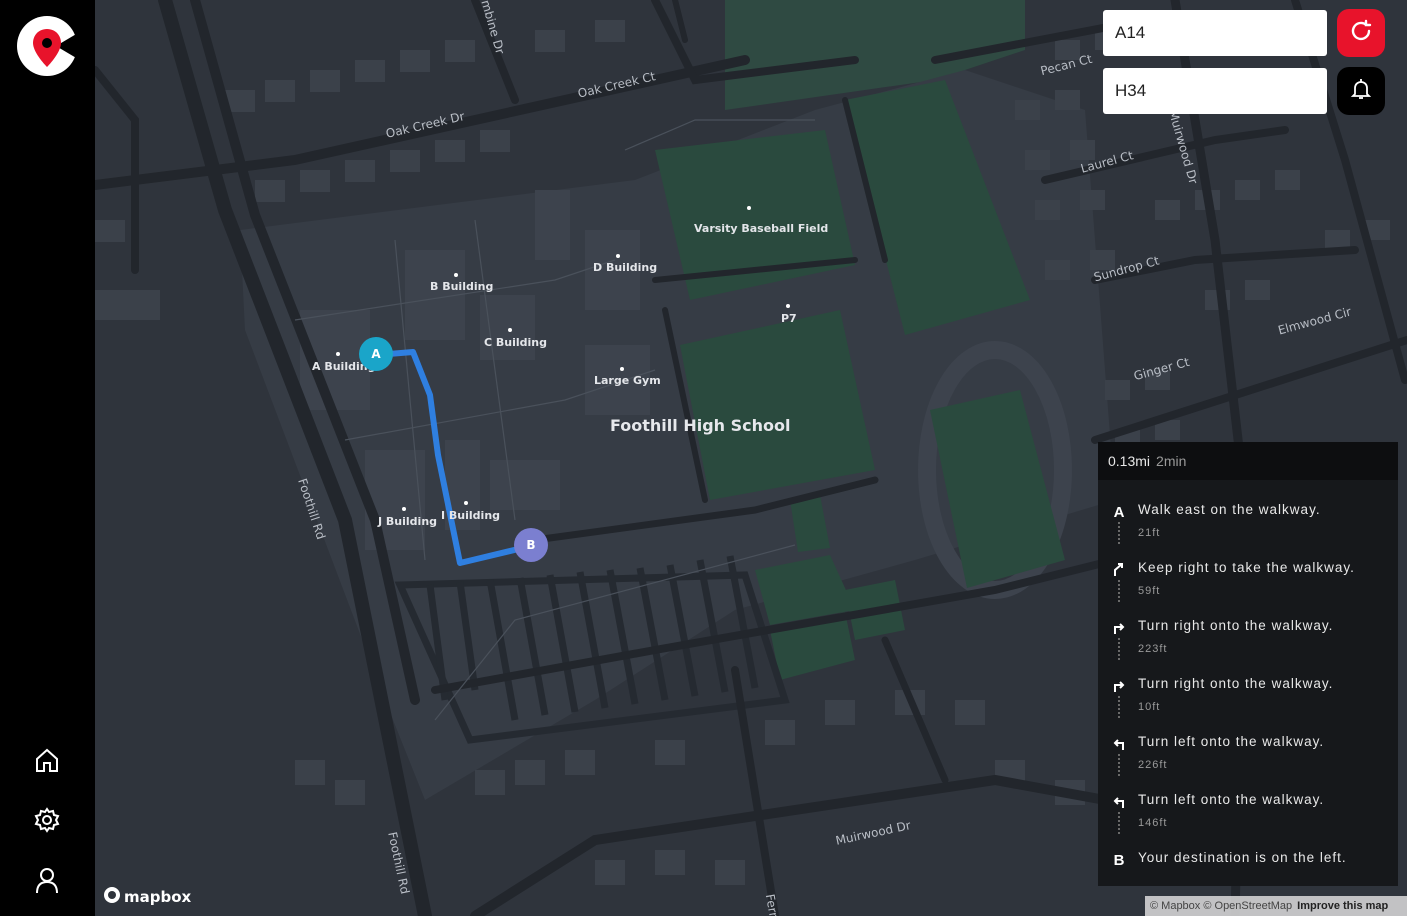 This screenshot has height=916, width=1407. Describe the element at coordinates (1242, 857) in the screenshot. I see `step-instruction: Your destination is on the left.` at that location.